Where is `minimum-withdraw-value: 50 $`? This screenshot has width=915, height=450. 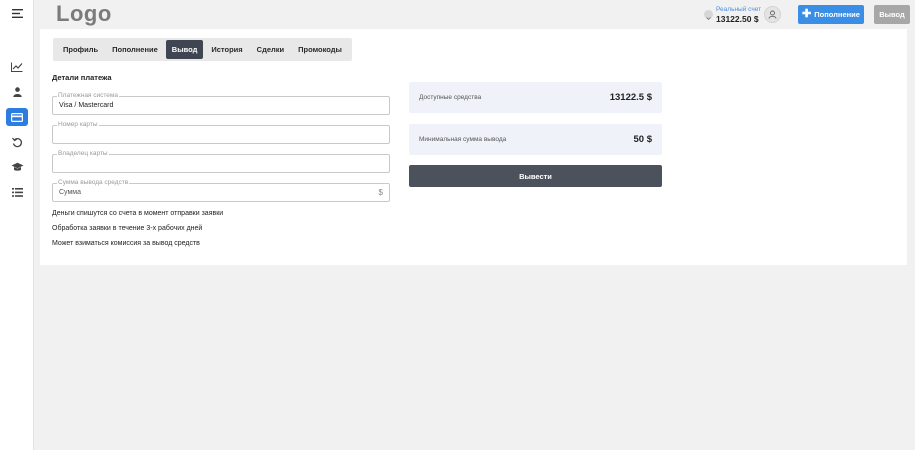
minimum-withdraw-value: 50 $ is located at coordinates (643, 139).